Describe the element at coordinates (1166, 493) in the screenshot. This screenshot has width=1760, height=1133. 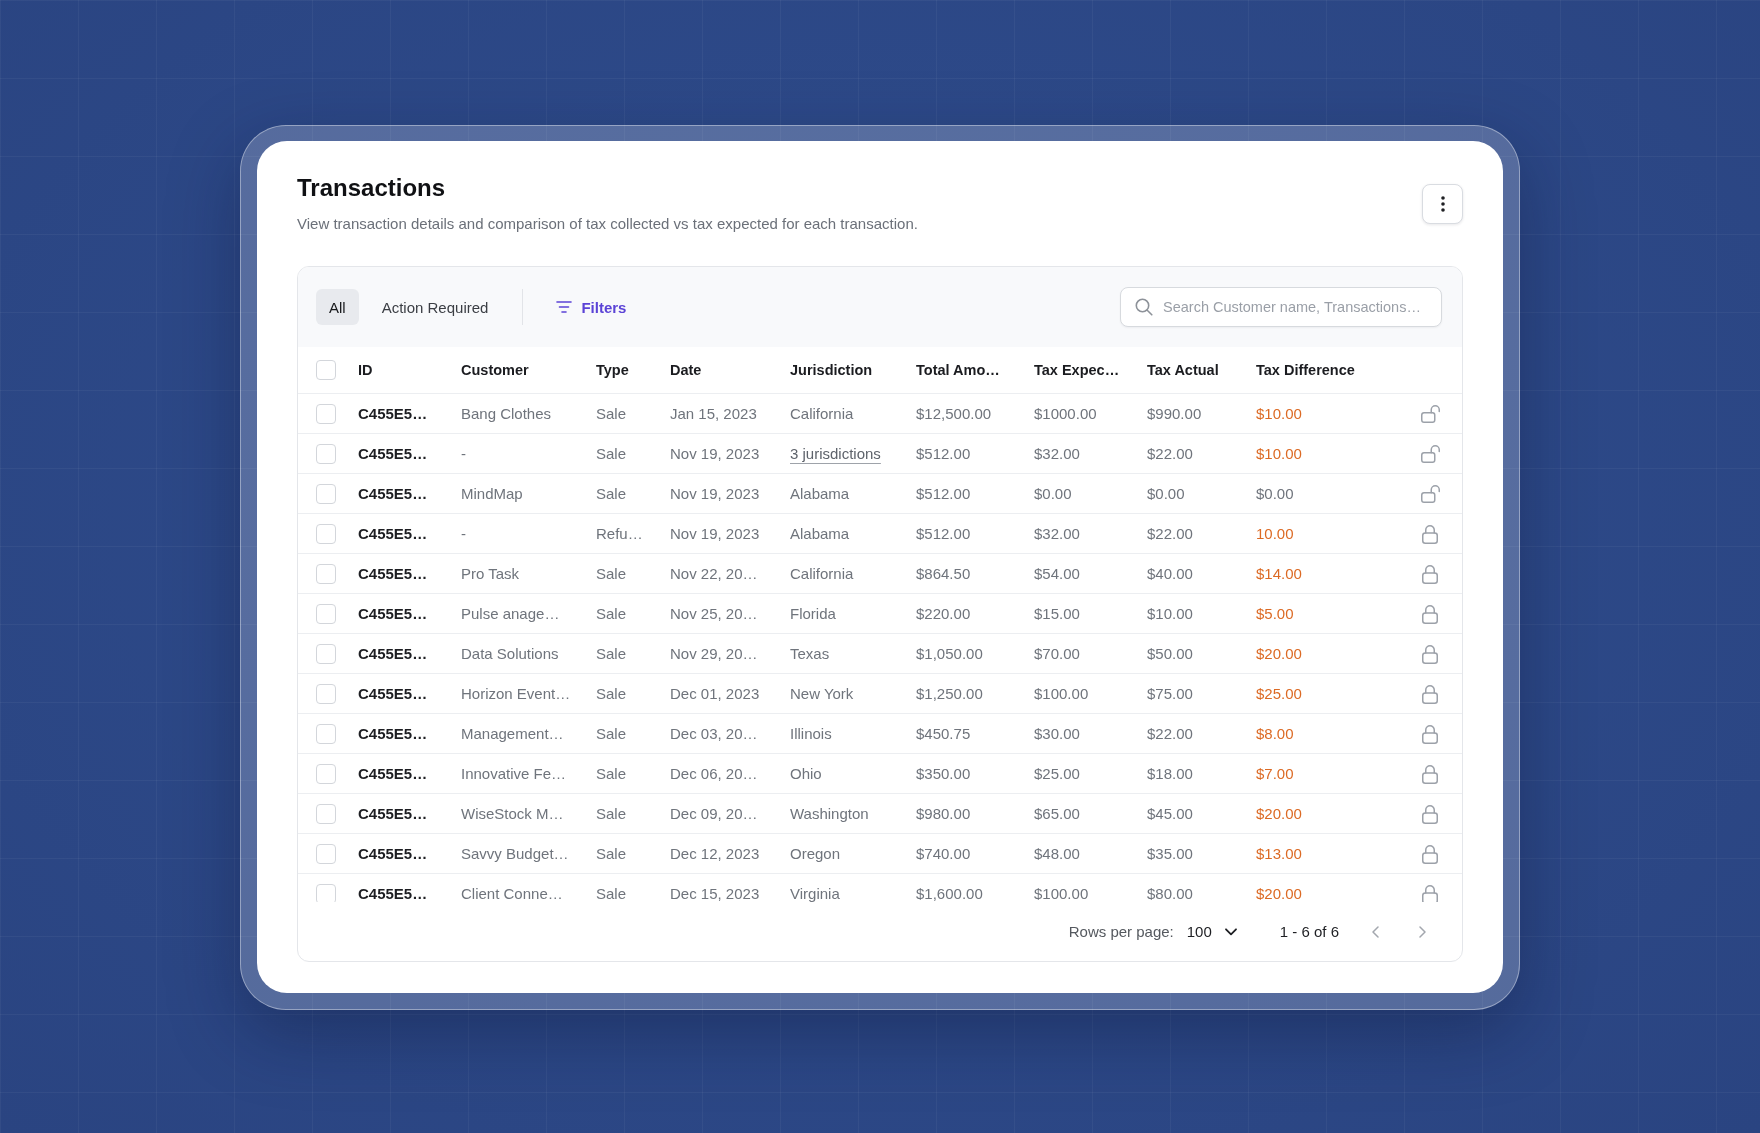
I see `tax-actual: $0.00` at that location.